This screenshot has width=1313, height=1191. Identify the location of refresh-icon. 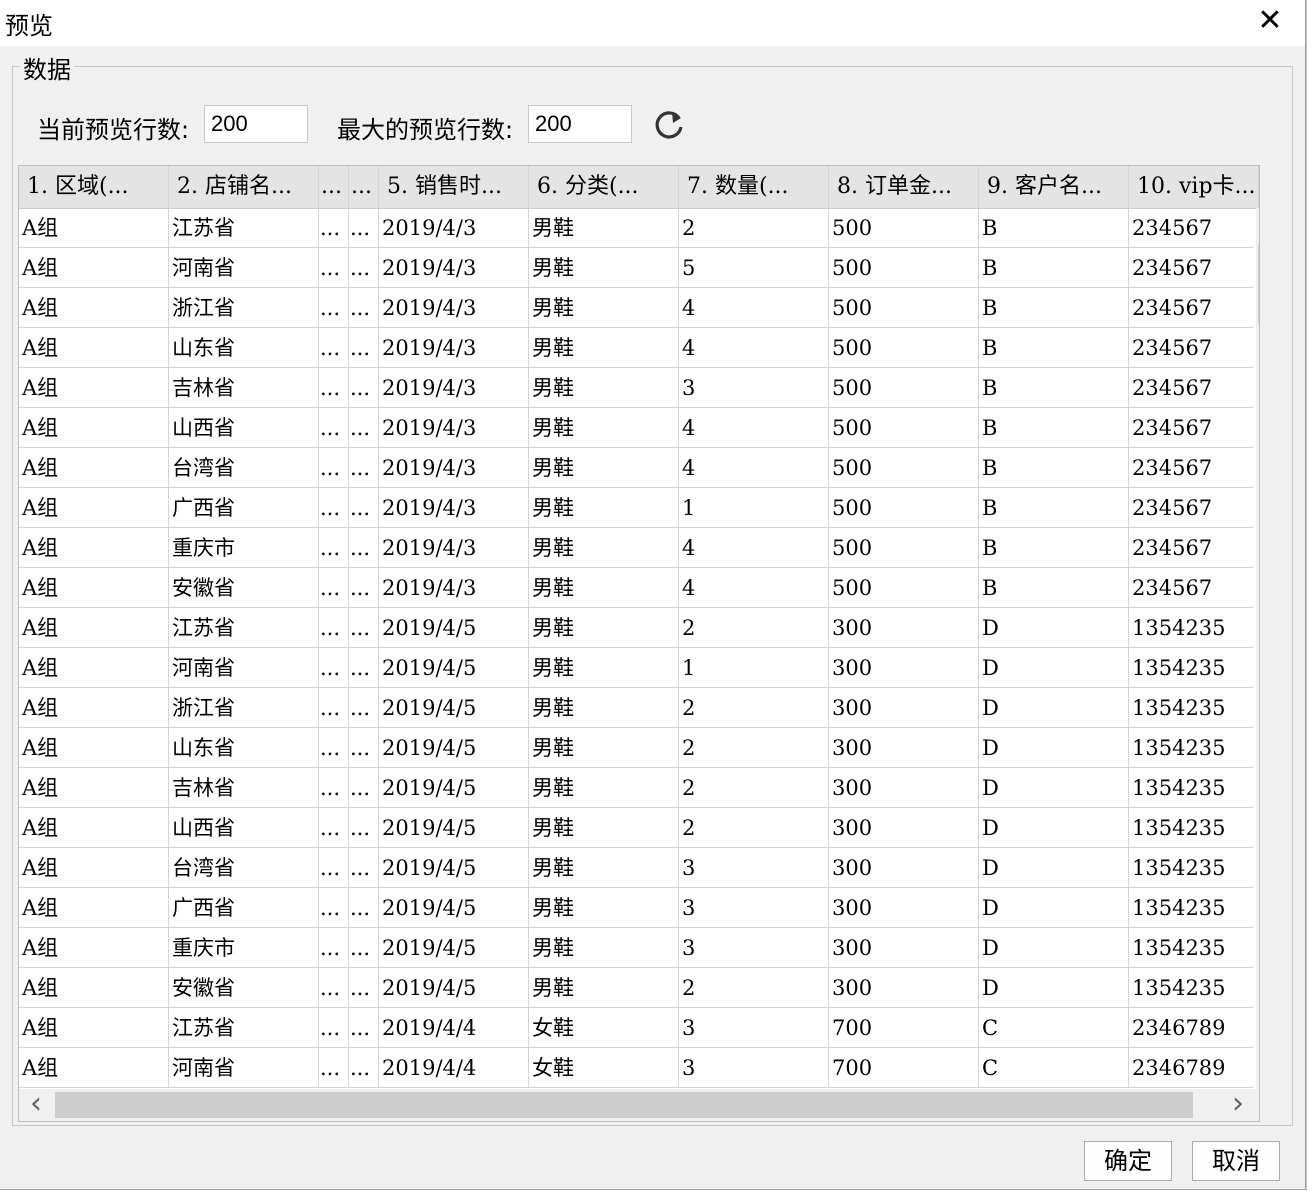
(669, 125).